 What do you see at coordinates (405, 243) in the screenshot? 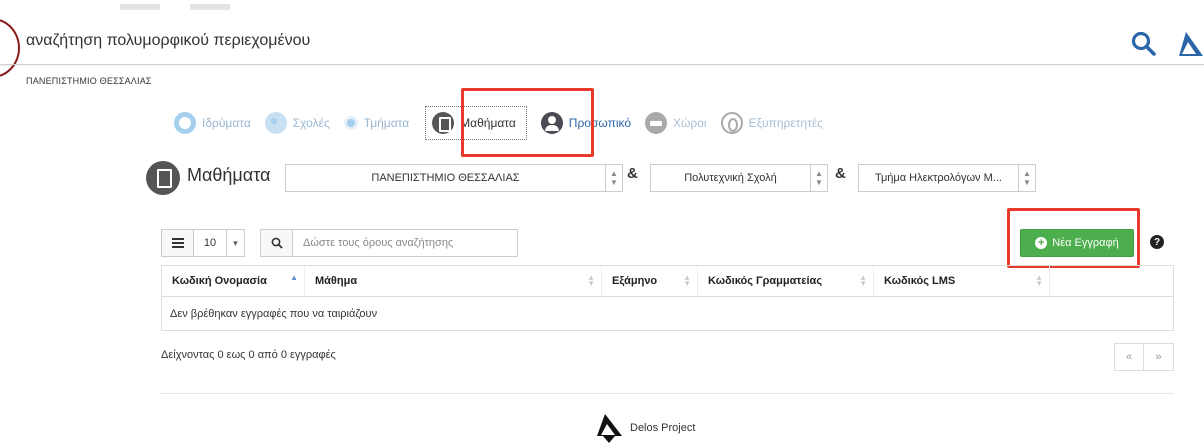
I see `search-input` at bounding box center [405, 243].